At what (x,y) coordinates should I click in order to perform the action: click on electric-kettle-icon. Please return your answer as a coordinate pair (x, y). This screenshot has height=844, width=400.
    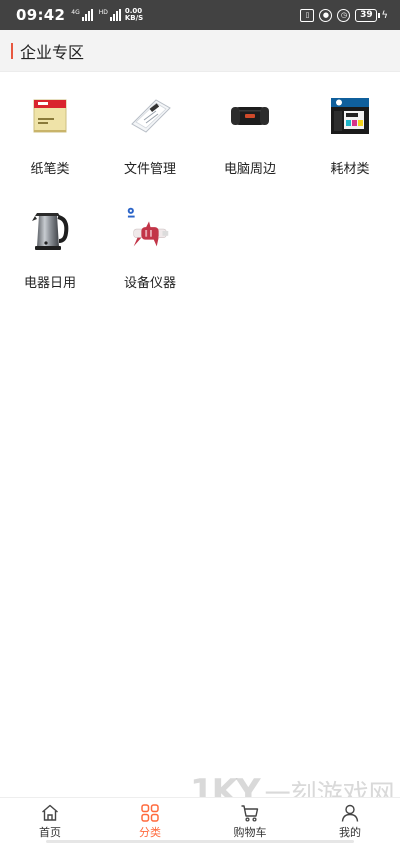
    Looking at the image, I should click on (50, 230).